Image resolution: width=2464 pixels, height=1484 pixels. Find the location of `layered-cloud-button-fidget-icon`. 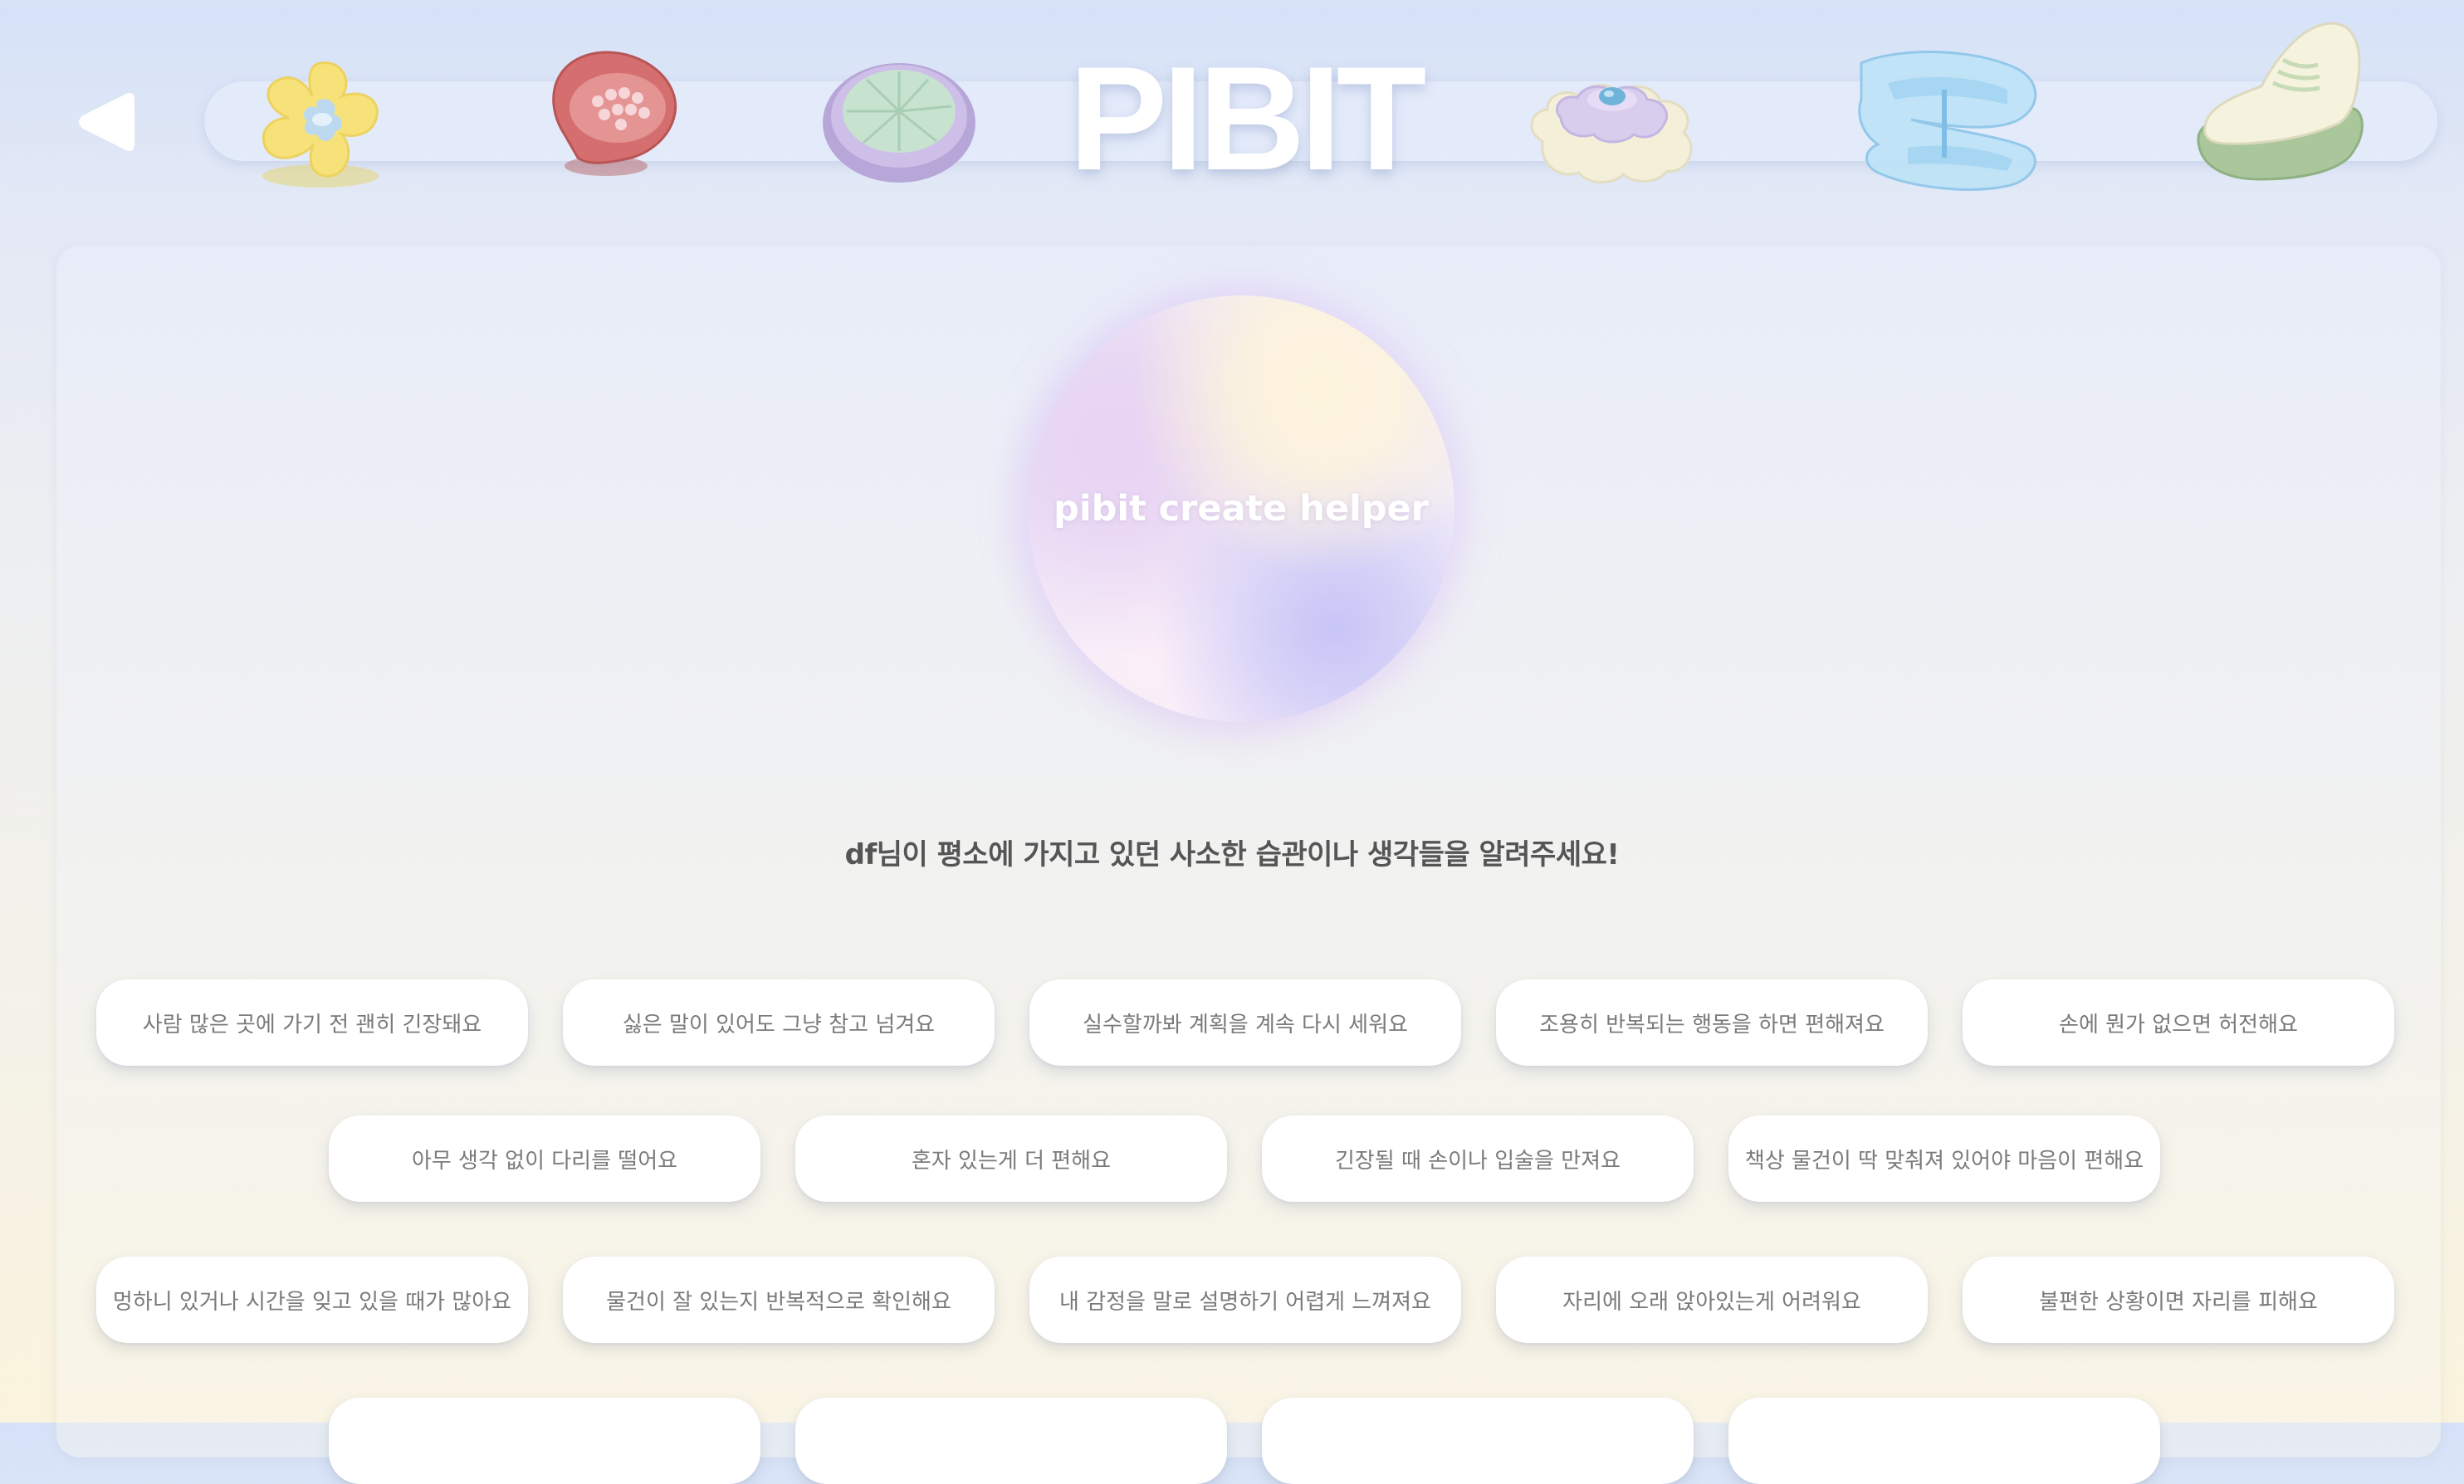

layered-cloud-button-fidget-icon is located at coordinates (1614, 116).